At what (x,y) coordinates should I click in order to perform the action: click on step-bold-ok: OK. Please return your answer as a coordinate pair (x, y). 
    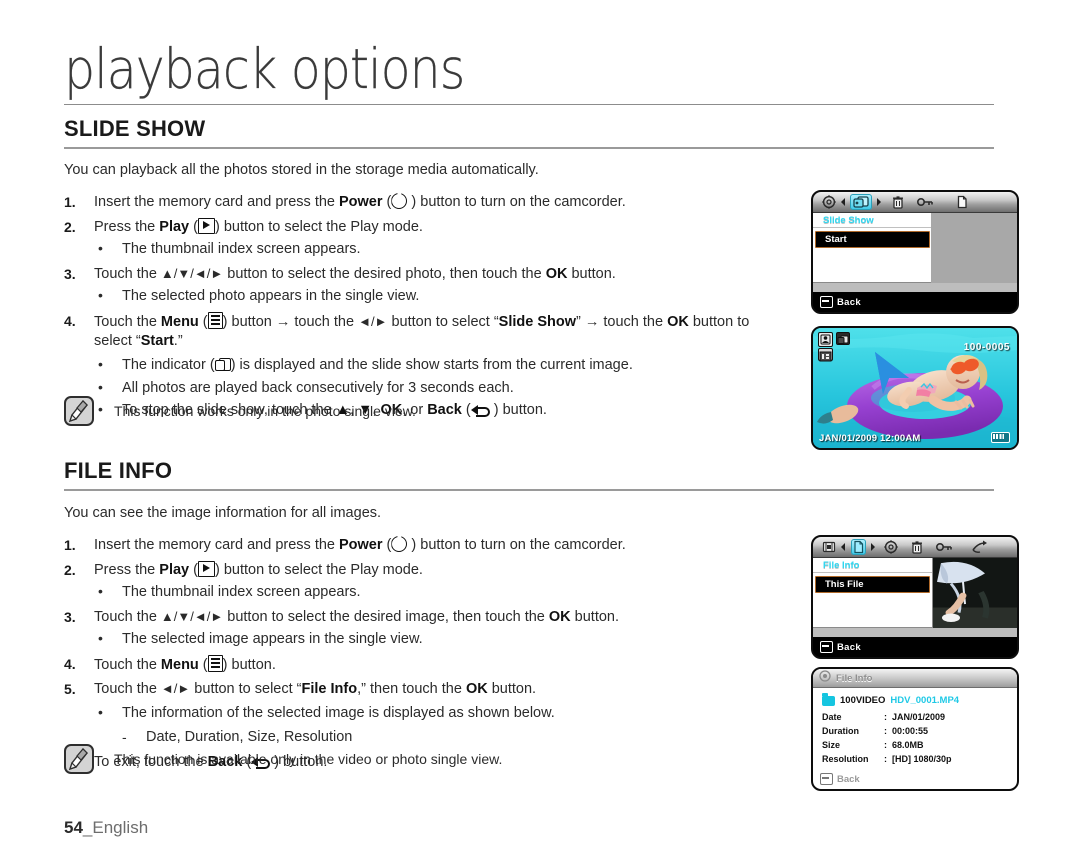
    Looking at the image, I should click on (556, 273).